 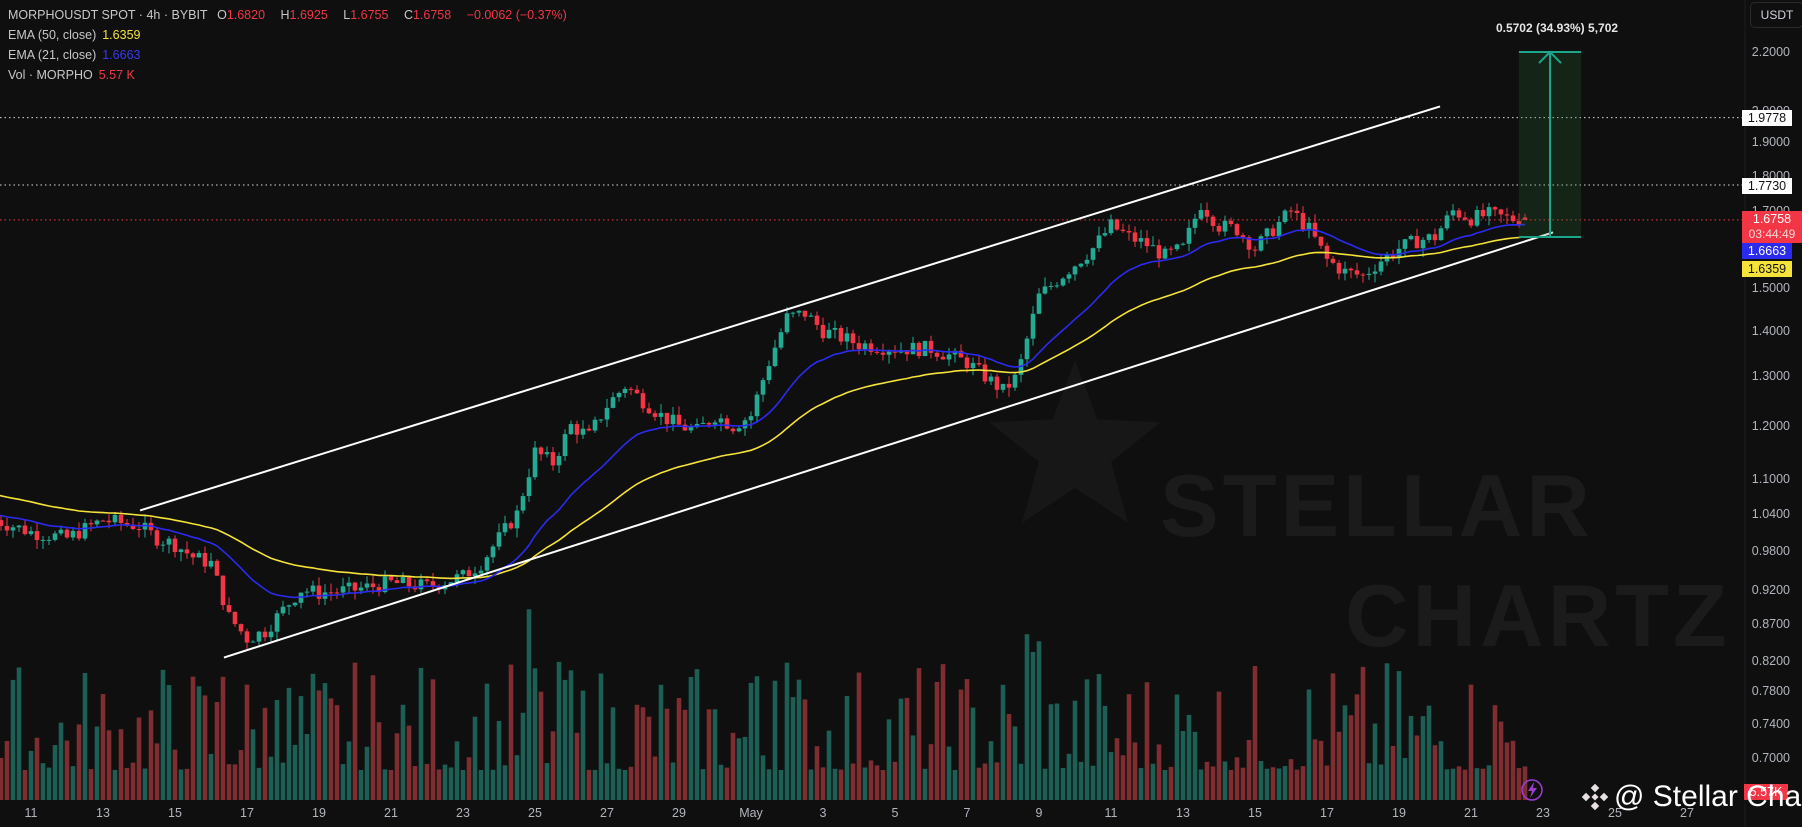 What do you see at coordinates (1770, 479) in the screenshot?
I see `price-tick: 1.1000` at bounding box center [1770, 479].